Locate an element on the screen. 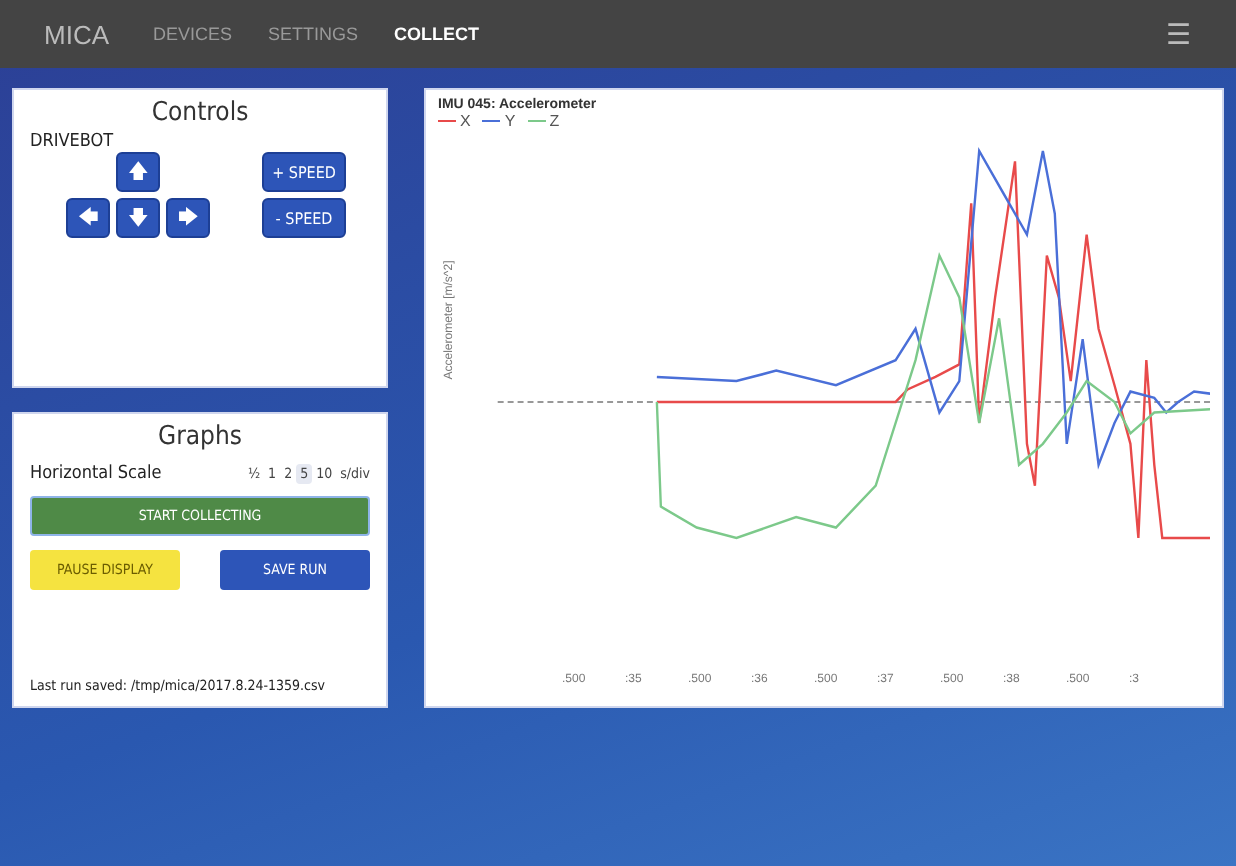 The height and width of the screenshot is (866, 1236). speed-button: + SPEED is located at coordinates (304, 172).